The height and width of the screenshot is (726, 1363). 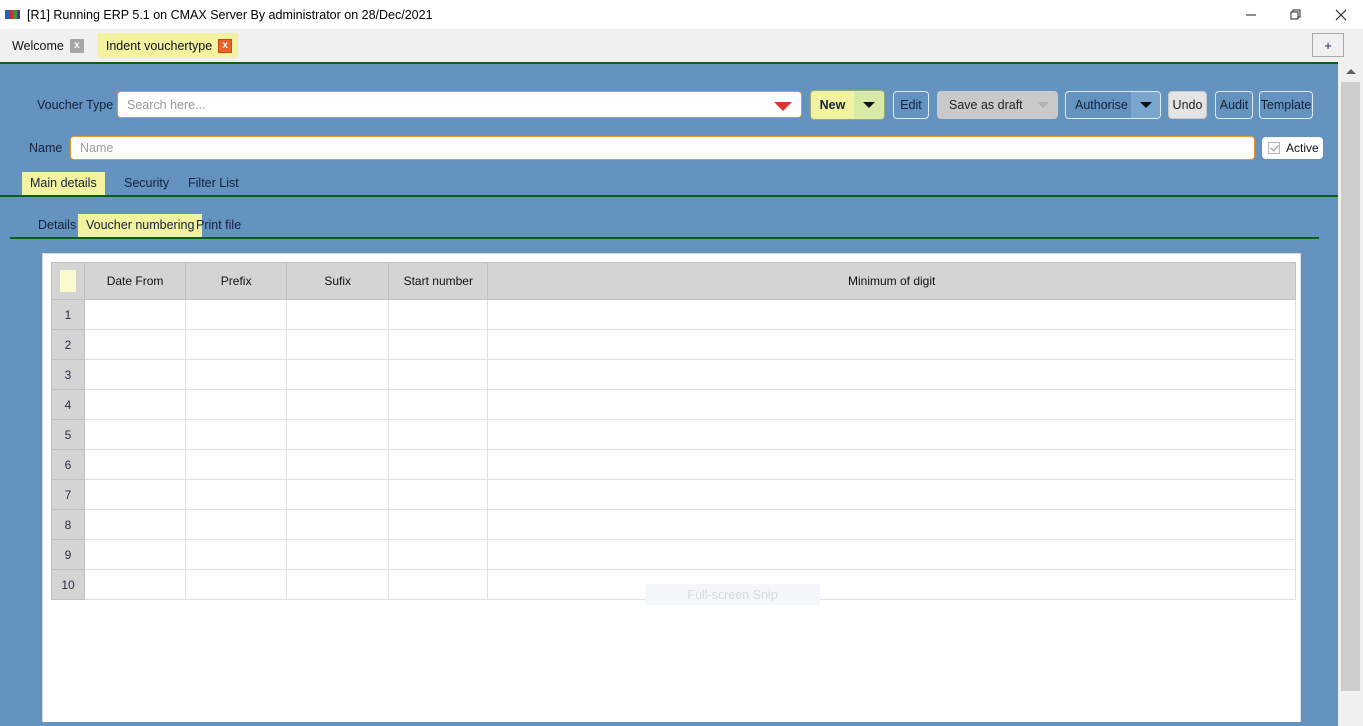 I want to click on tab-voucher-numbering: Voucher numbering, so click(x=140, y=225).